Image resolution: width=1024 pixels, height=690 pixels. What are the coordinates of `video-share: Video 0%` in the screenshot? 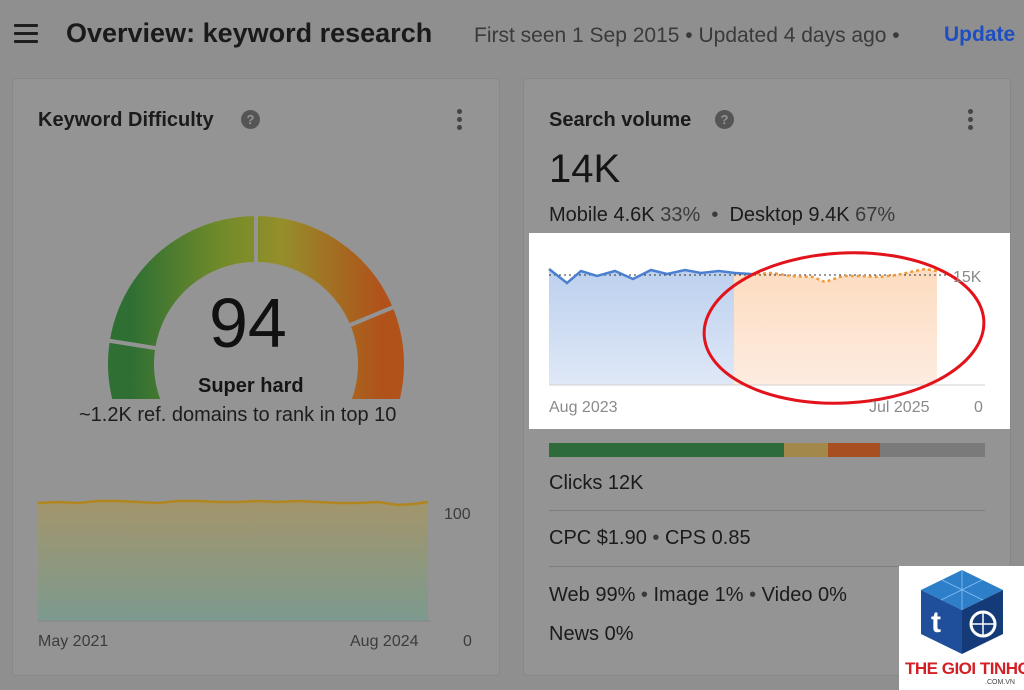 It's located at (804, 595).